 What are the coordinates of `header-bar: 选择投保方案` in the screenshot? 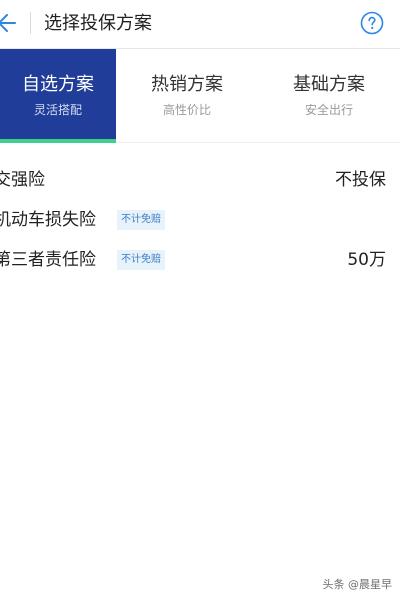 It's located at (200, 24).